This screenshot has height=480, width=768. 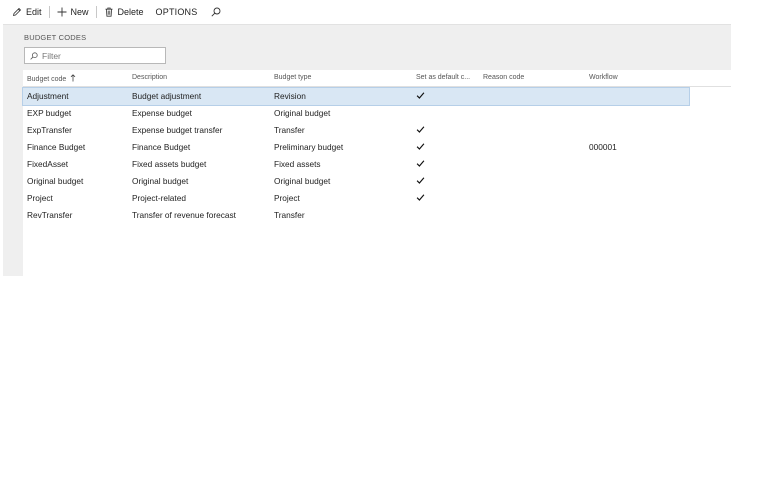 What do you see at coordinates (169, 164) in the screenshot?
I see `cell-description: Fixed assets budget` at bounding box center [169, 164].